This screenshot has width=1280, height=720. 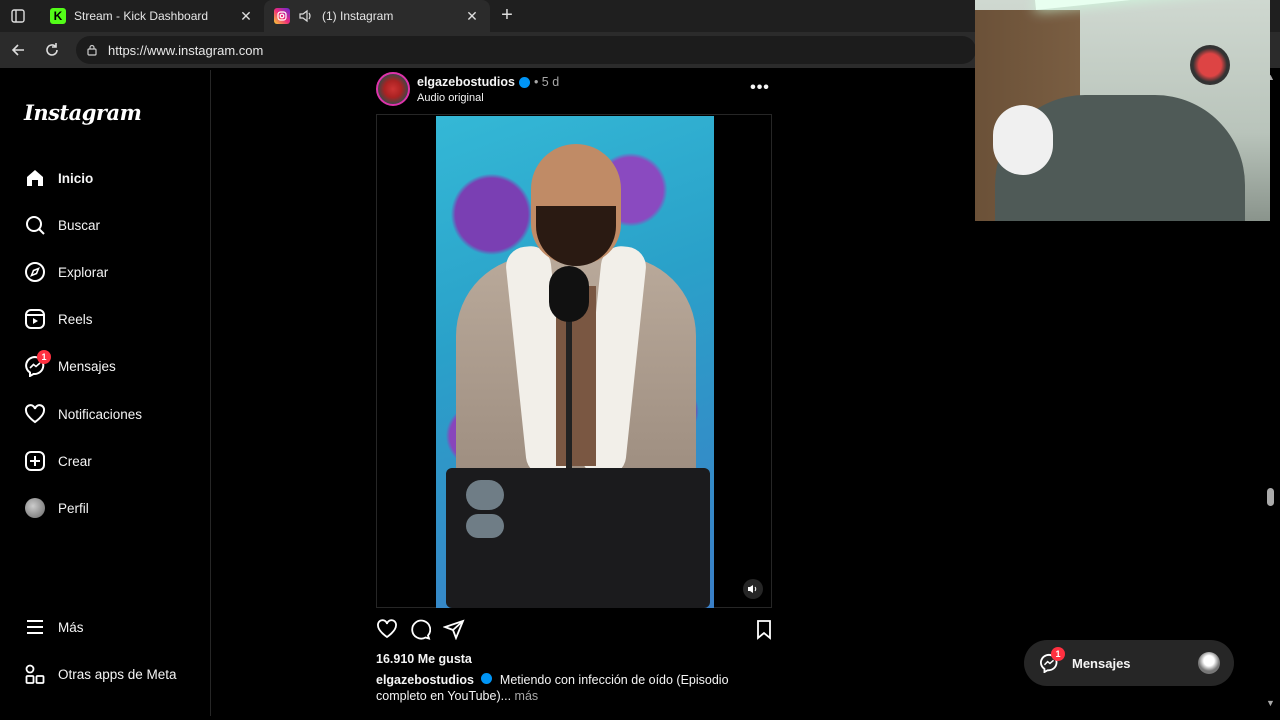 I want to click on sidebar-item-label: Perfil, so click(x=73, y=508).